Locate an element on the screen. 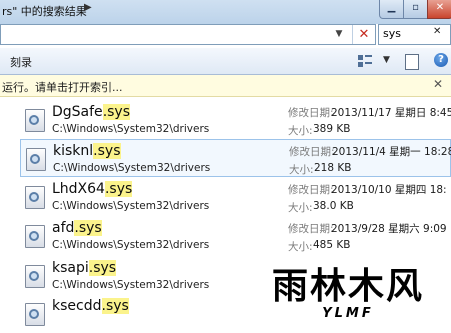 This screenshot has height=333, width=451. address-history-dropdown-icon: ▼ is located at coordinates (339, 34).